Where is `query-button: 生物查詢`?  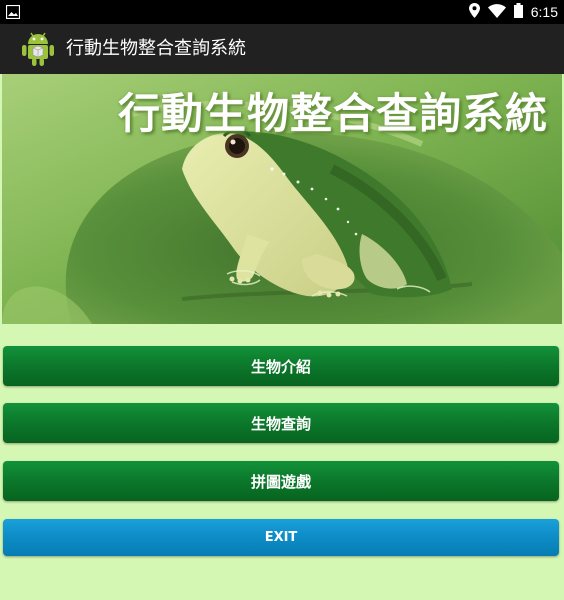
query-button: 生物查詢 is located at coordinates (281, 423).